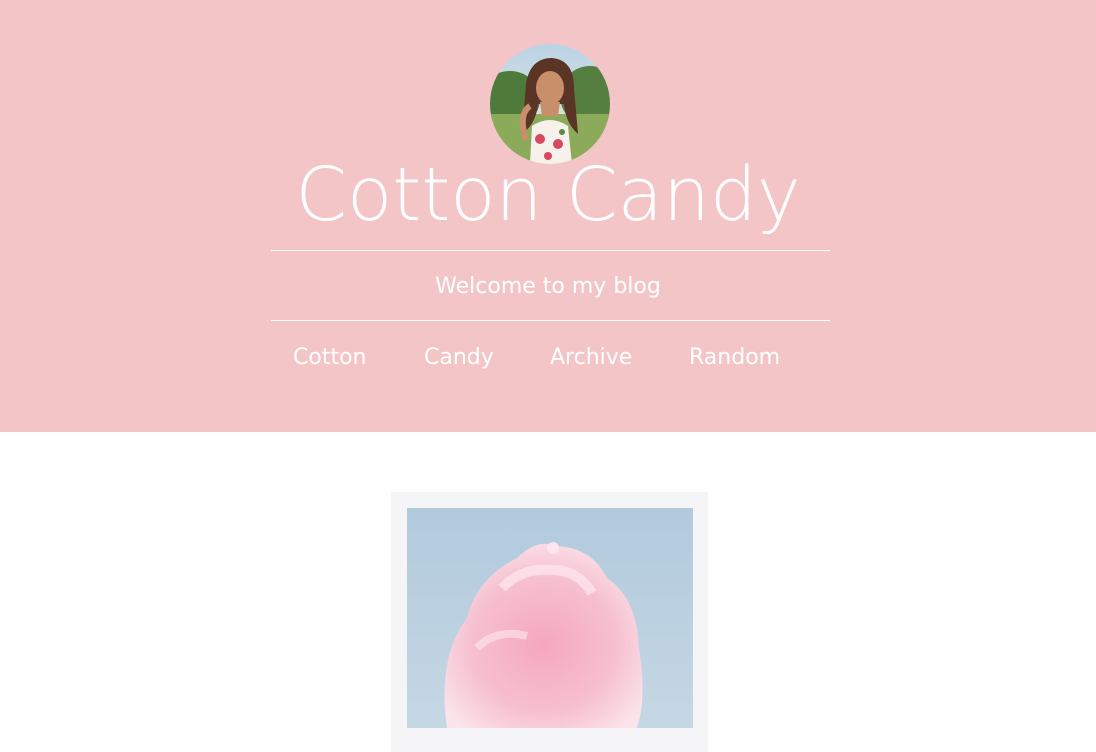 This screenshot has width=1096, height=752. I want to click on post-image, so click(550, 618).